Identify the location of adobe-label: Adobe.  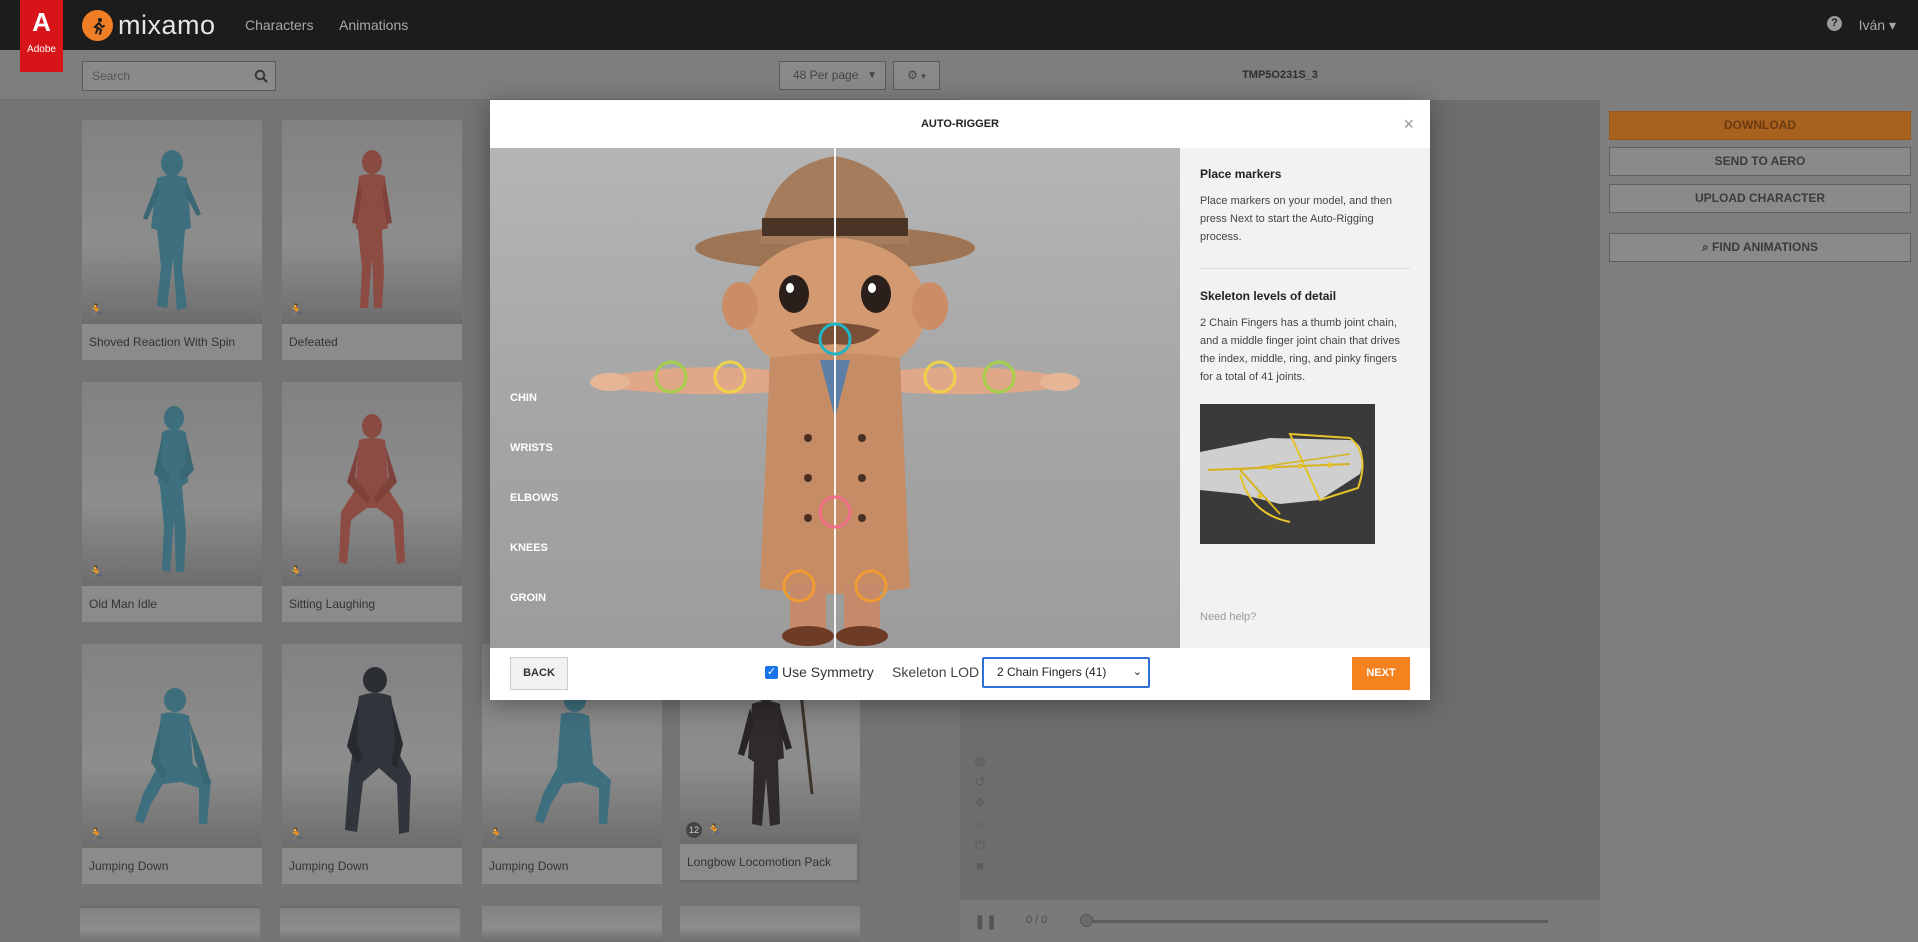
(41, 49).